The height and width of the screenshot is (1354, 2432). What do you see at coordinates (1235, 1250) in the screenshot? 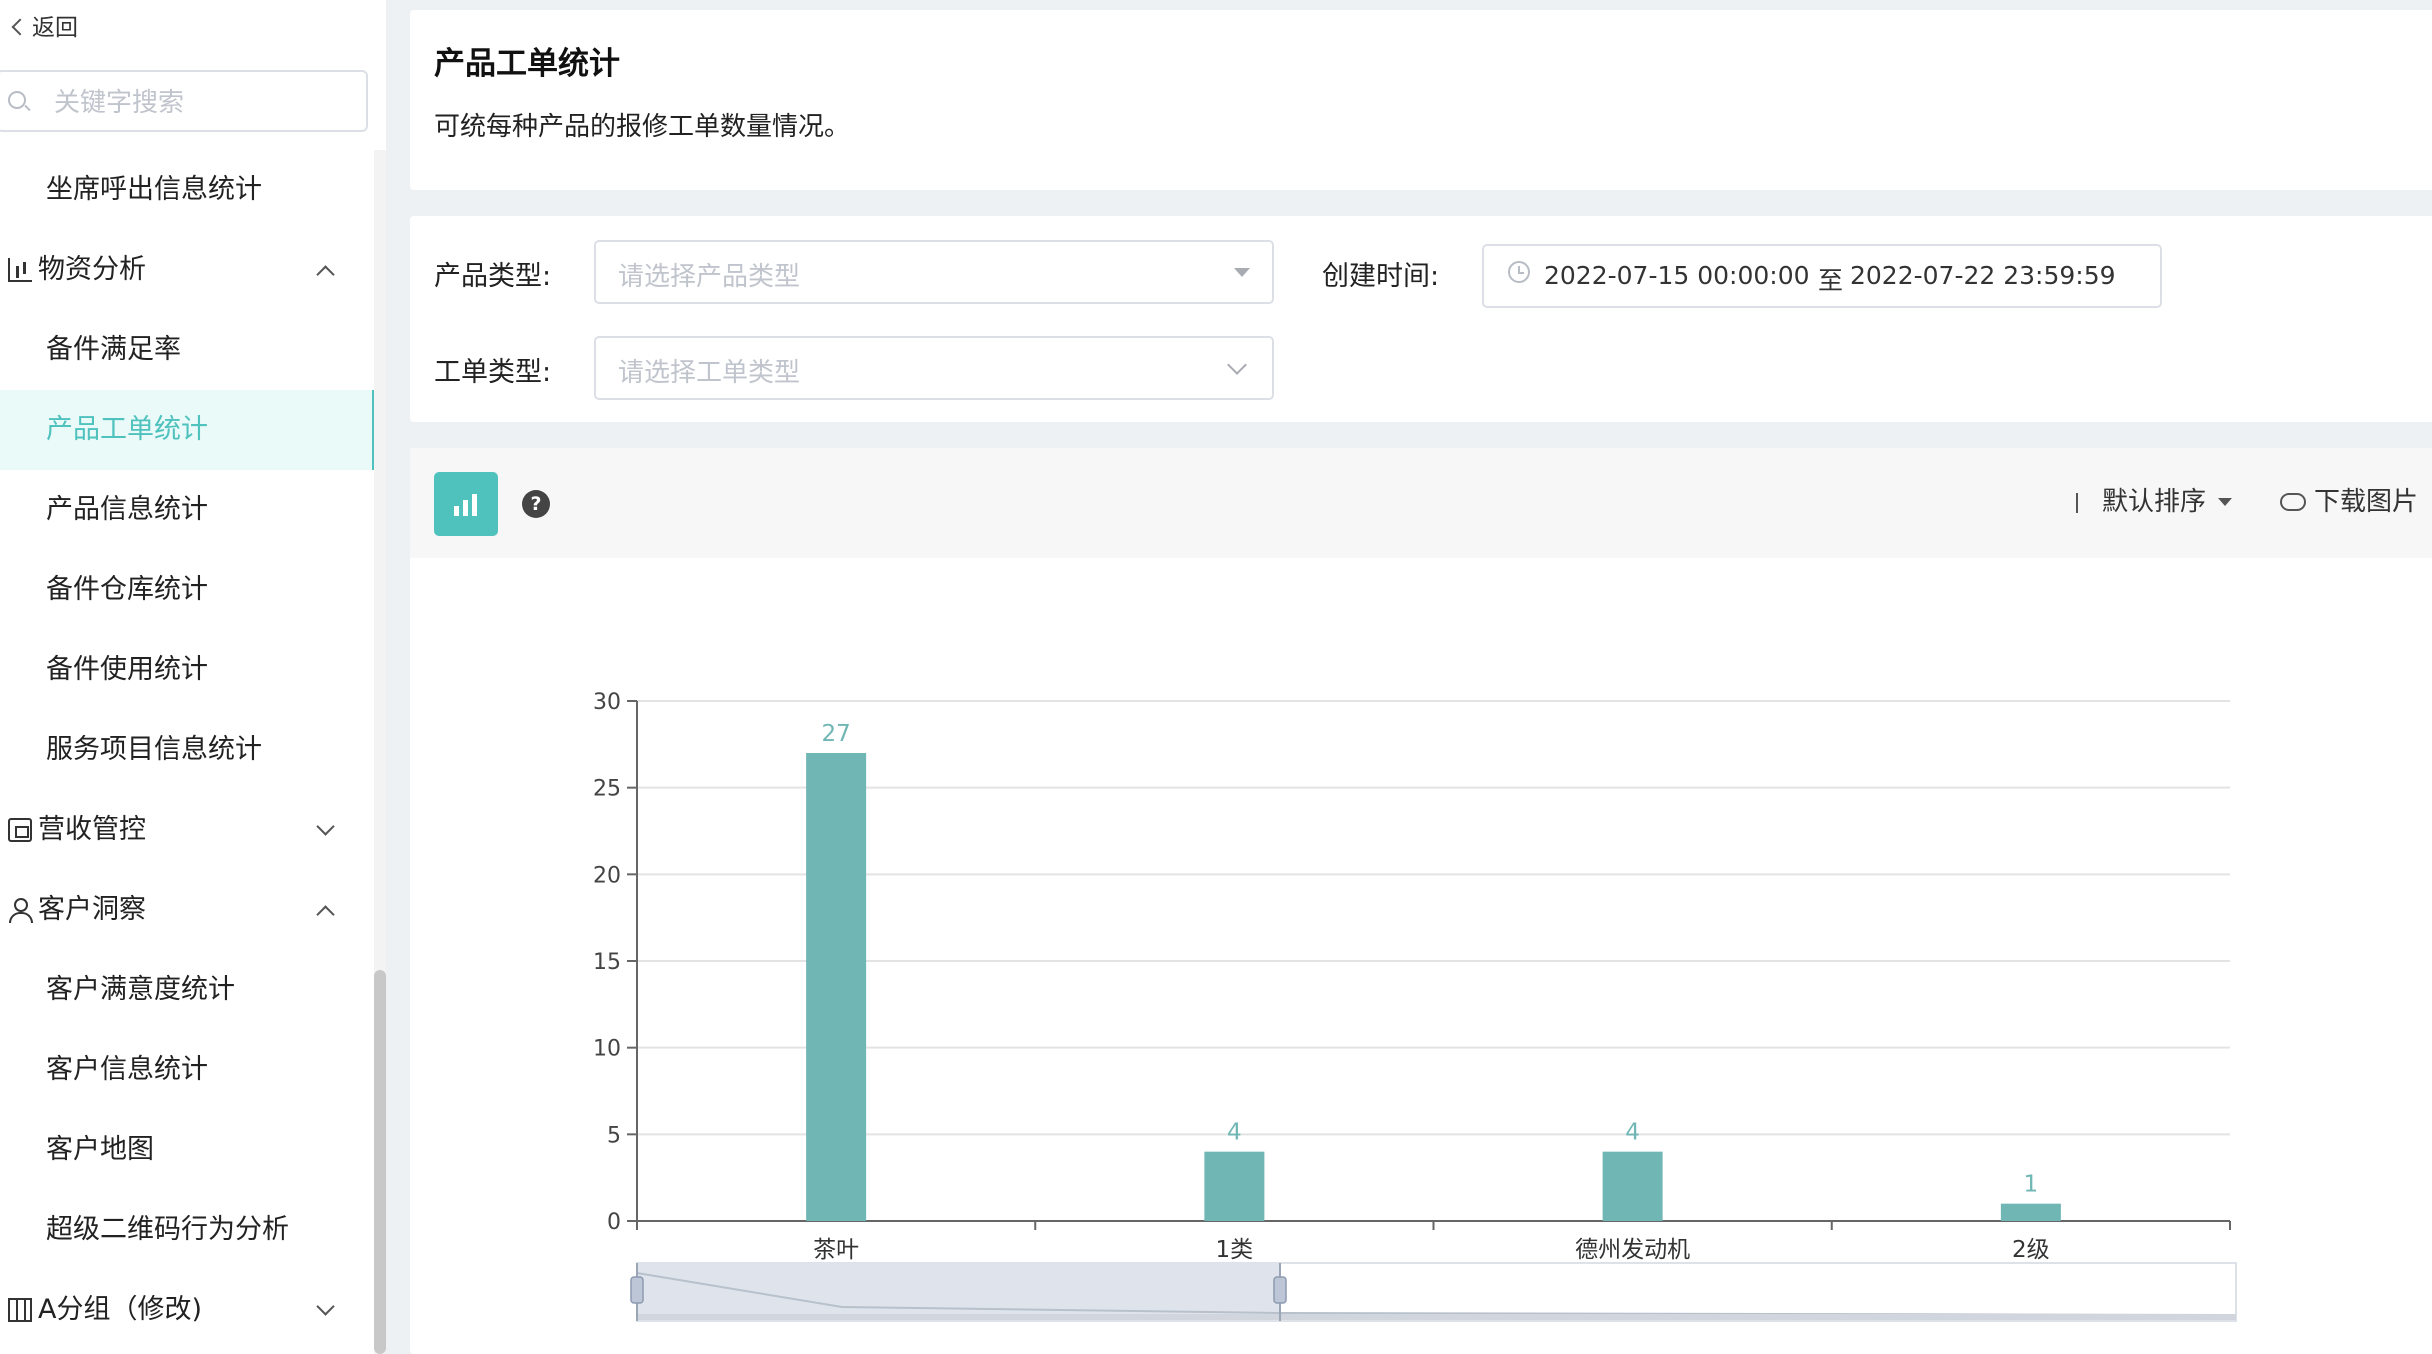
I see `x-tick-label: 1类` at bounding box center [1235, 1250].